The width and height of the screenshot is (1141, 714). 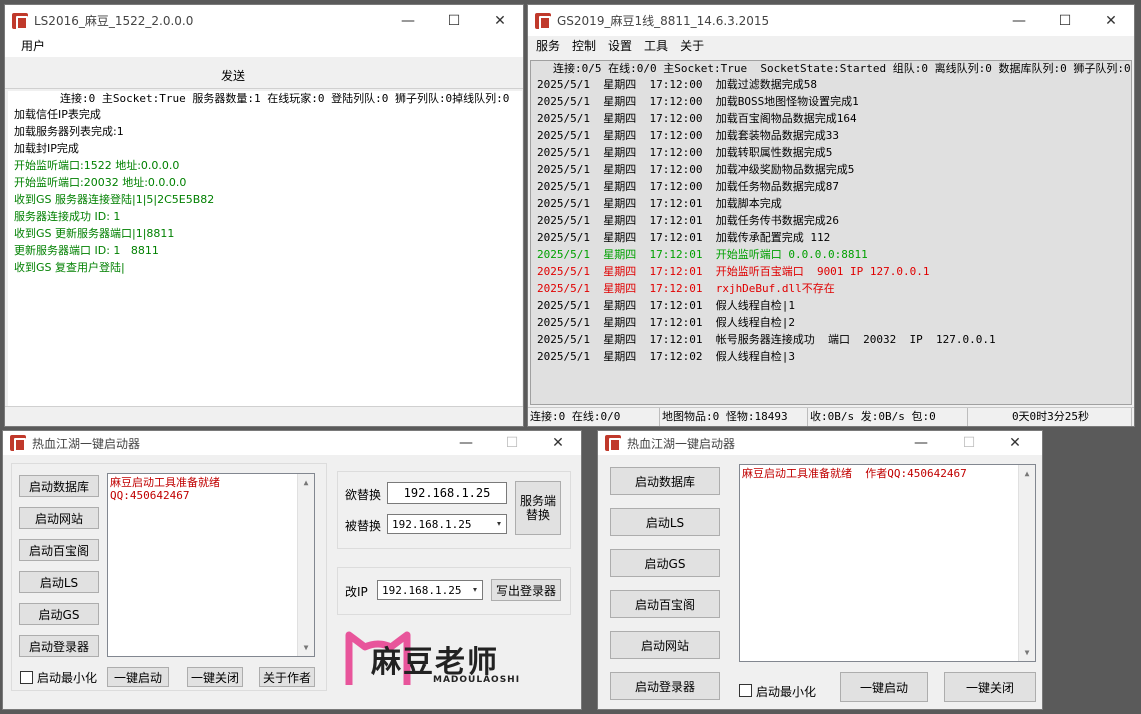 I want to click on gs-log-line: 2025/5/1 星期四 17:12:01 rxjhDeBuf.dll不存在, so click(x=686, y=288).